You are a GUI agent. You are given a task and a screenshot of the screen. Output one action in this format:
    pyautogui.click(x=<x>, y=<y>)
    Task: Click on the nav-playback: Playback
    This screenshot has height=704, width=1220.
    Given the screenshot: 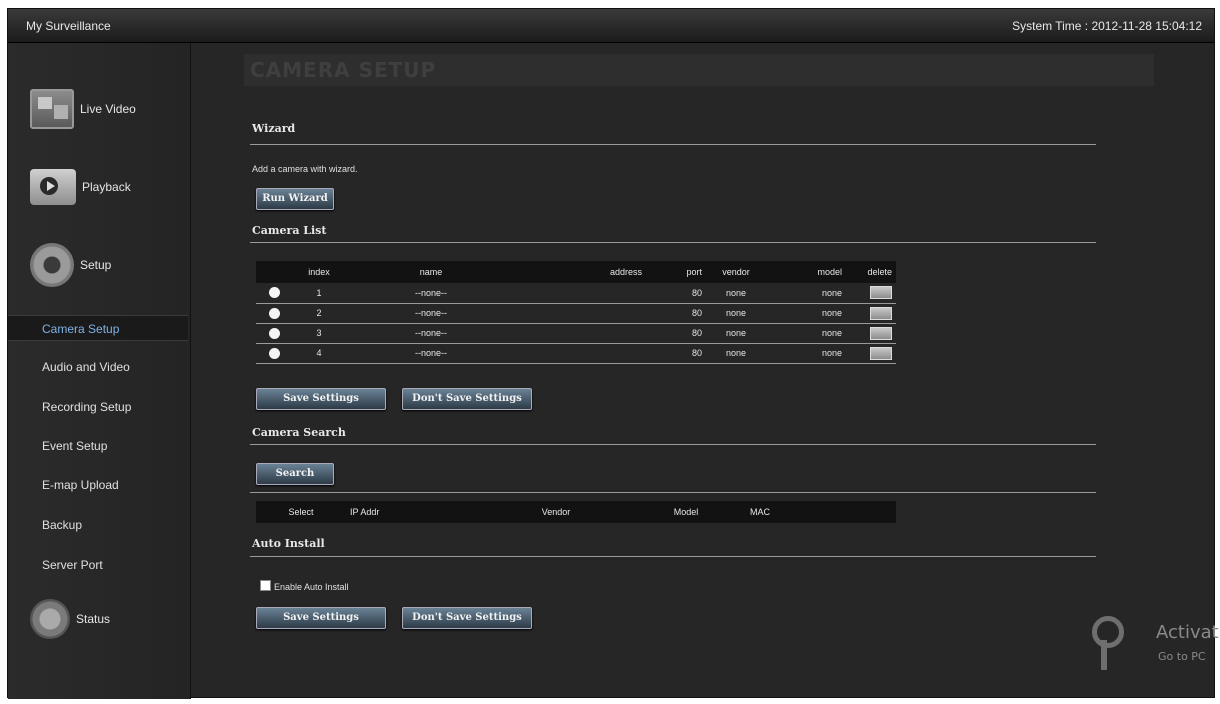 What is the action you would take?
    pyautogui.click(x=80, y=187)
    